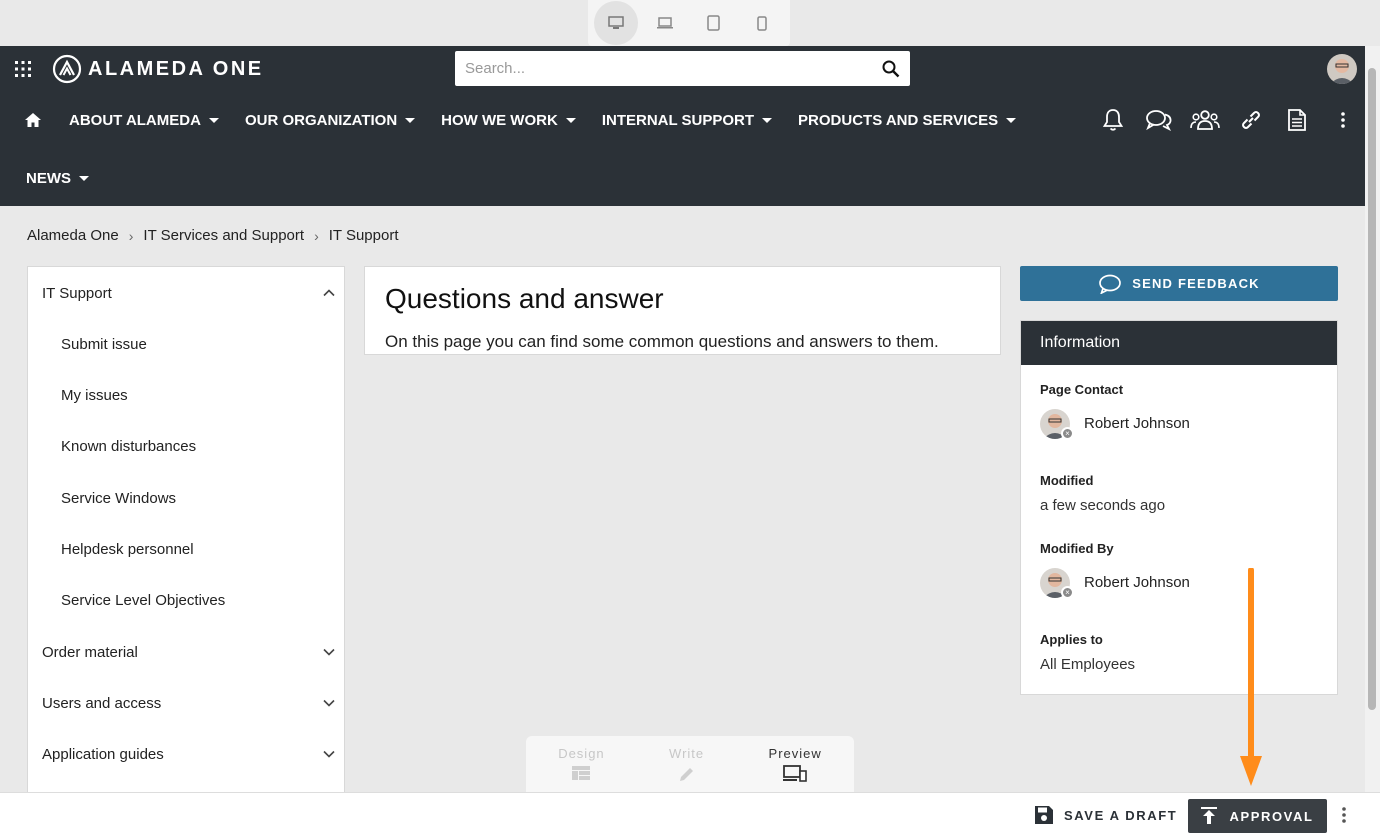 The height and width of the screenshot is (839, 1380). I want to click on more-vertical-icon, so click(1343, 120).